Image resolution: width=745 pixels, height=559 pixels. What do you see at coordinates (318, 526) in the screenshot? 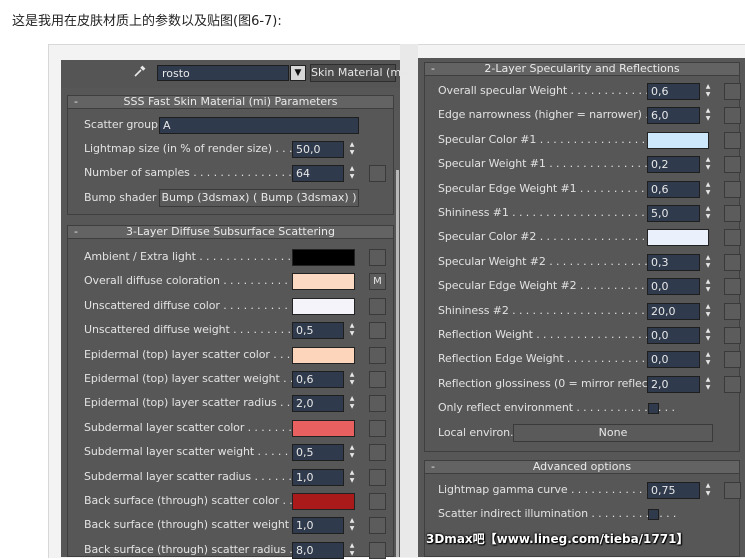
I see `param-value-input: 1,0` at bounding box center [318, 526].